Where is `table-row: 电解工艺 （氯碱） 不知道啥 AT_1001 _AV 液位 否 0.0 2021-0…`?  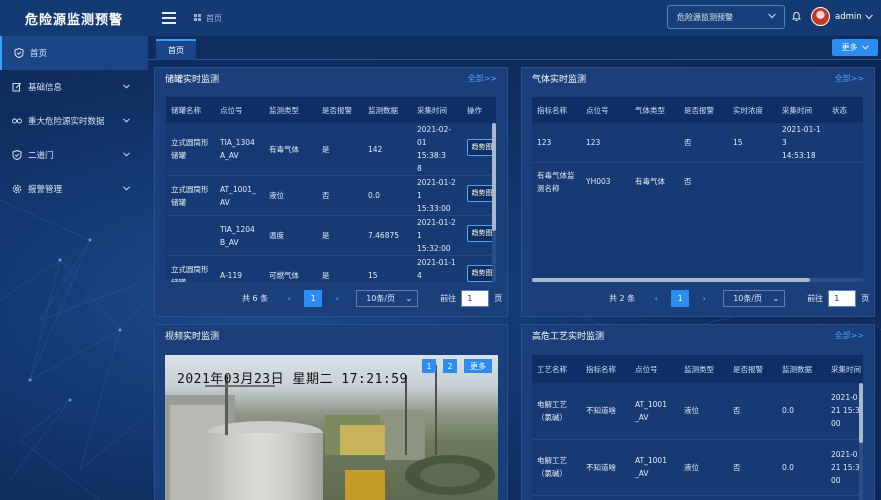 table-row: 电解工艺 （氯碱） 不知道啥 AT_1001 _AV 液位 否 0.0 2021-0… is located at coordinates (697, 411).